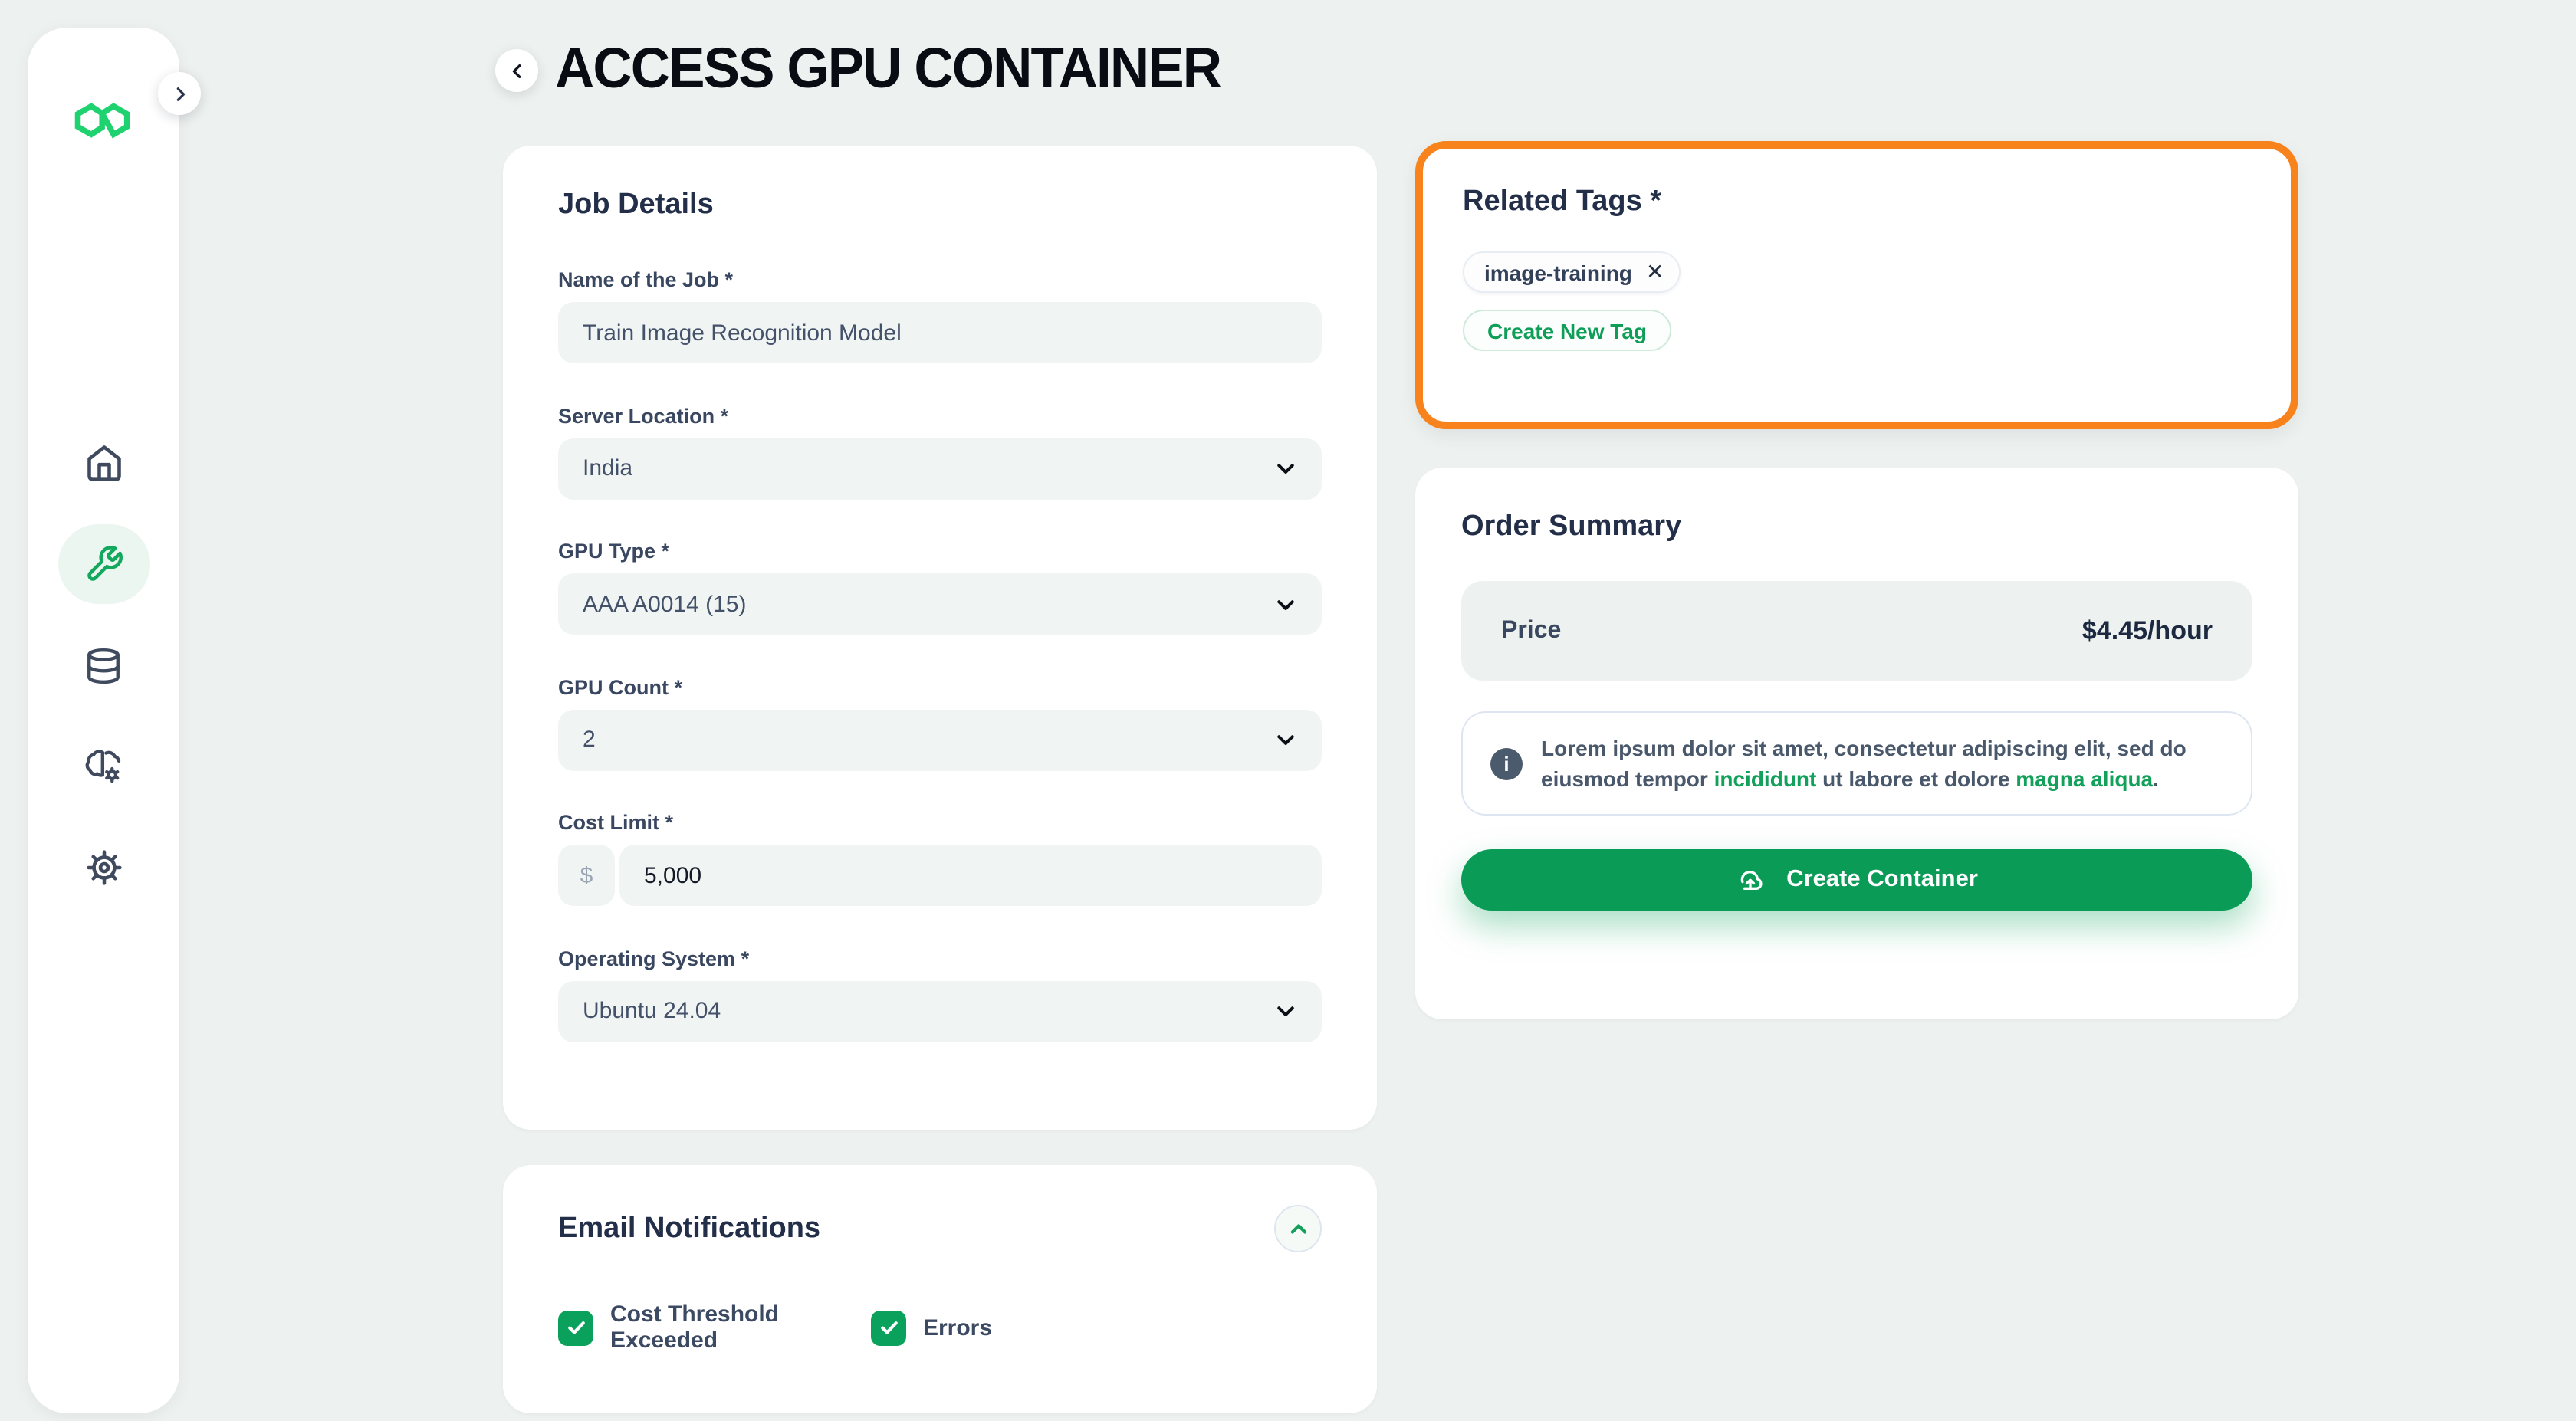  I want to click on chevron-right-icon, so click(179, 93).